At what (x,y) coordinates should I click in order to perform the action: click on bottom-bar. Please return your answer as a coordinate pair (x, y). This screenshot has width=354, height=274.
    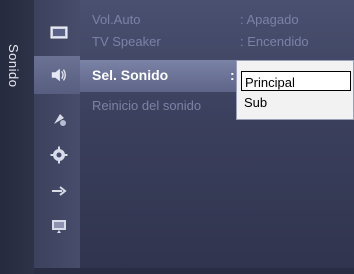
    Looking at the image, I should click on (194, 271).